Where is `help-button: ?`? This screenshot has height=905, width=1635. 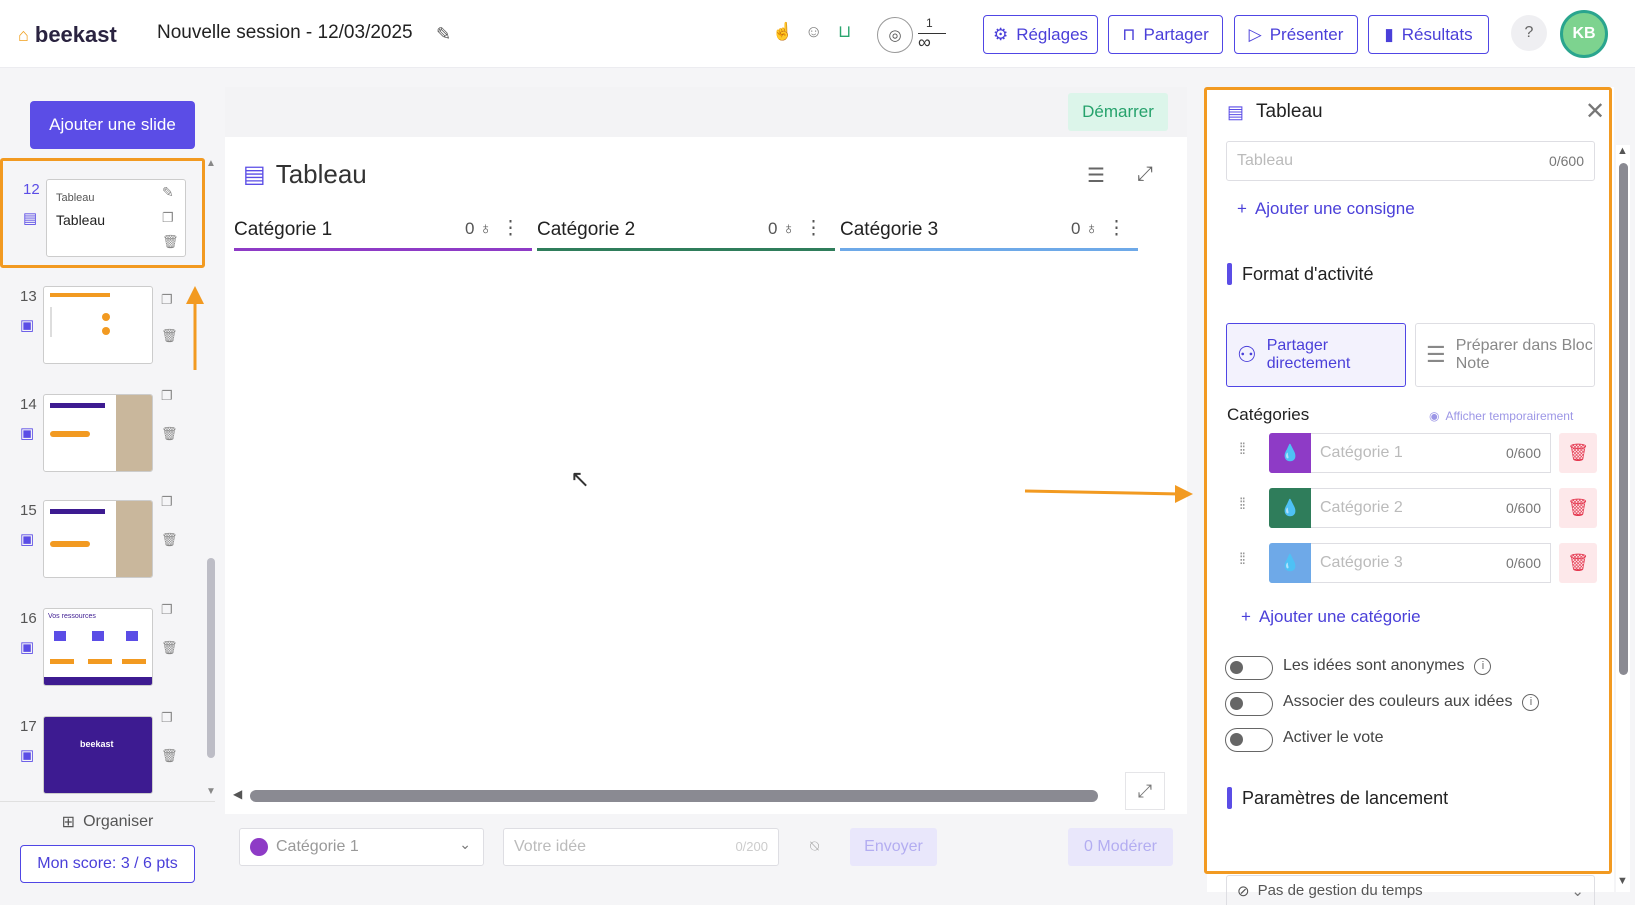 help-button: ? is located at coordinates (1529, 33).